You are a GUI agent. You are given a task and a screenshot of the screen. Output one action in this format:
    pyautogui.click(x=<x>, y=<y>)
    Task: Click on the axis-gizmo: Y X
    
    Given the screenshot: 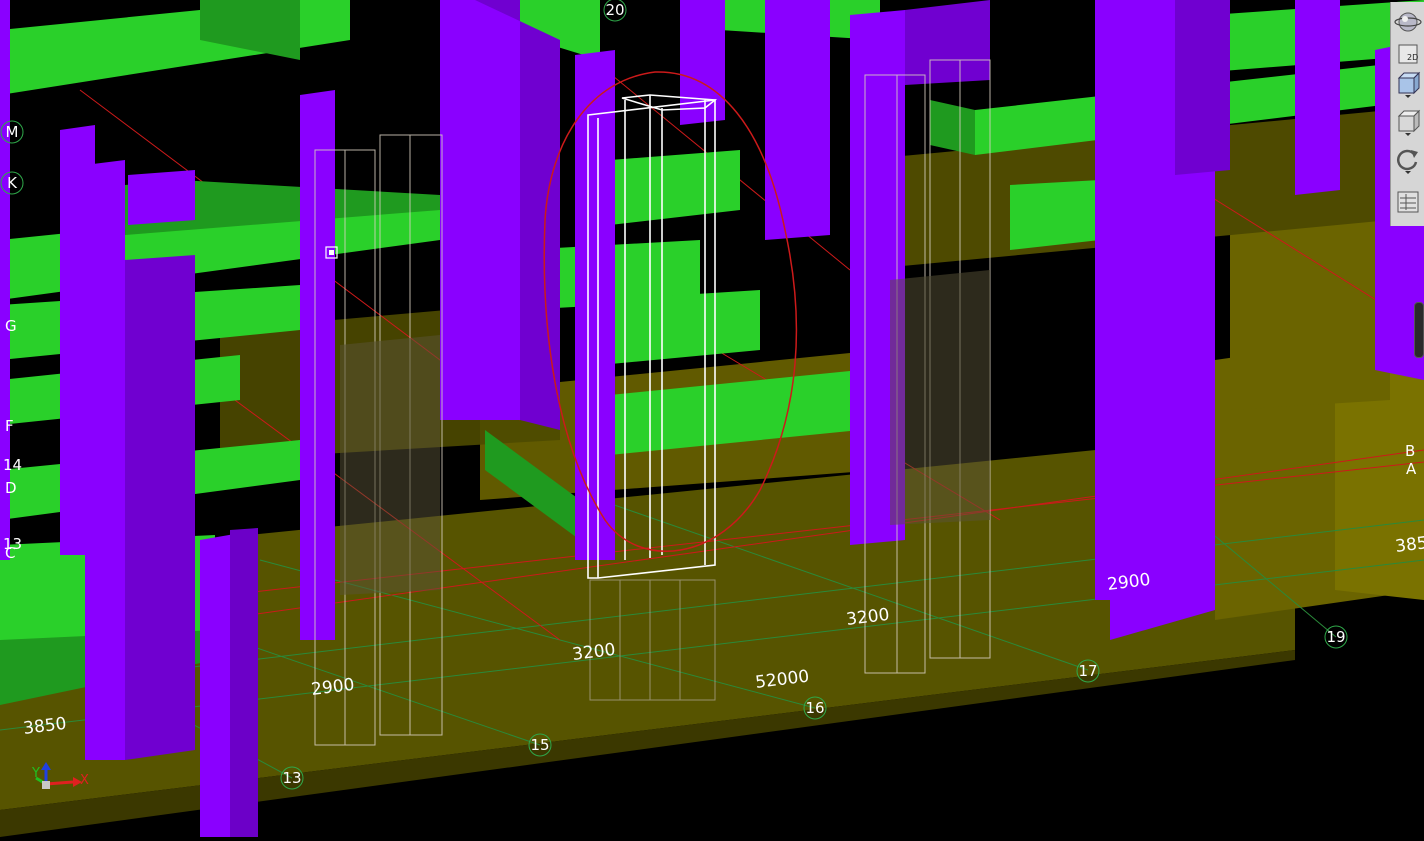 What is the action you would take?
    pyautogui.click(x=63, y=779)
    